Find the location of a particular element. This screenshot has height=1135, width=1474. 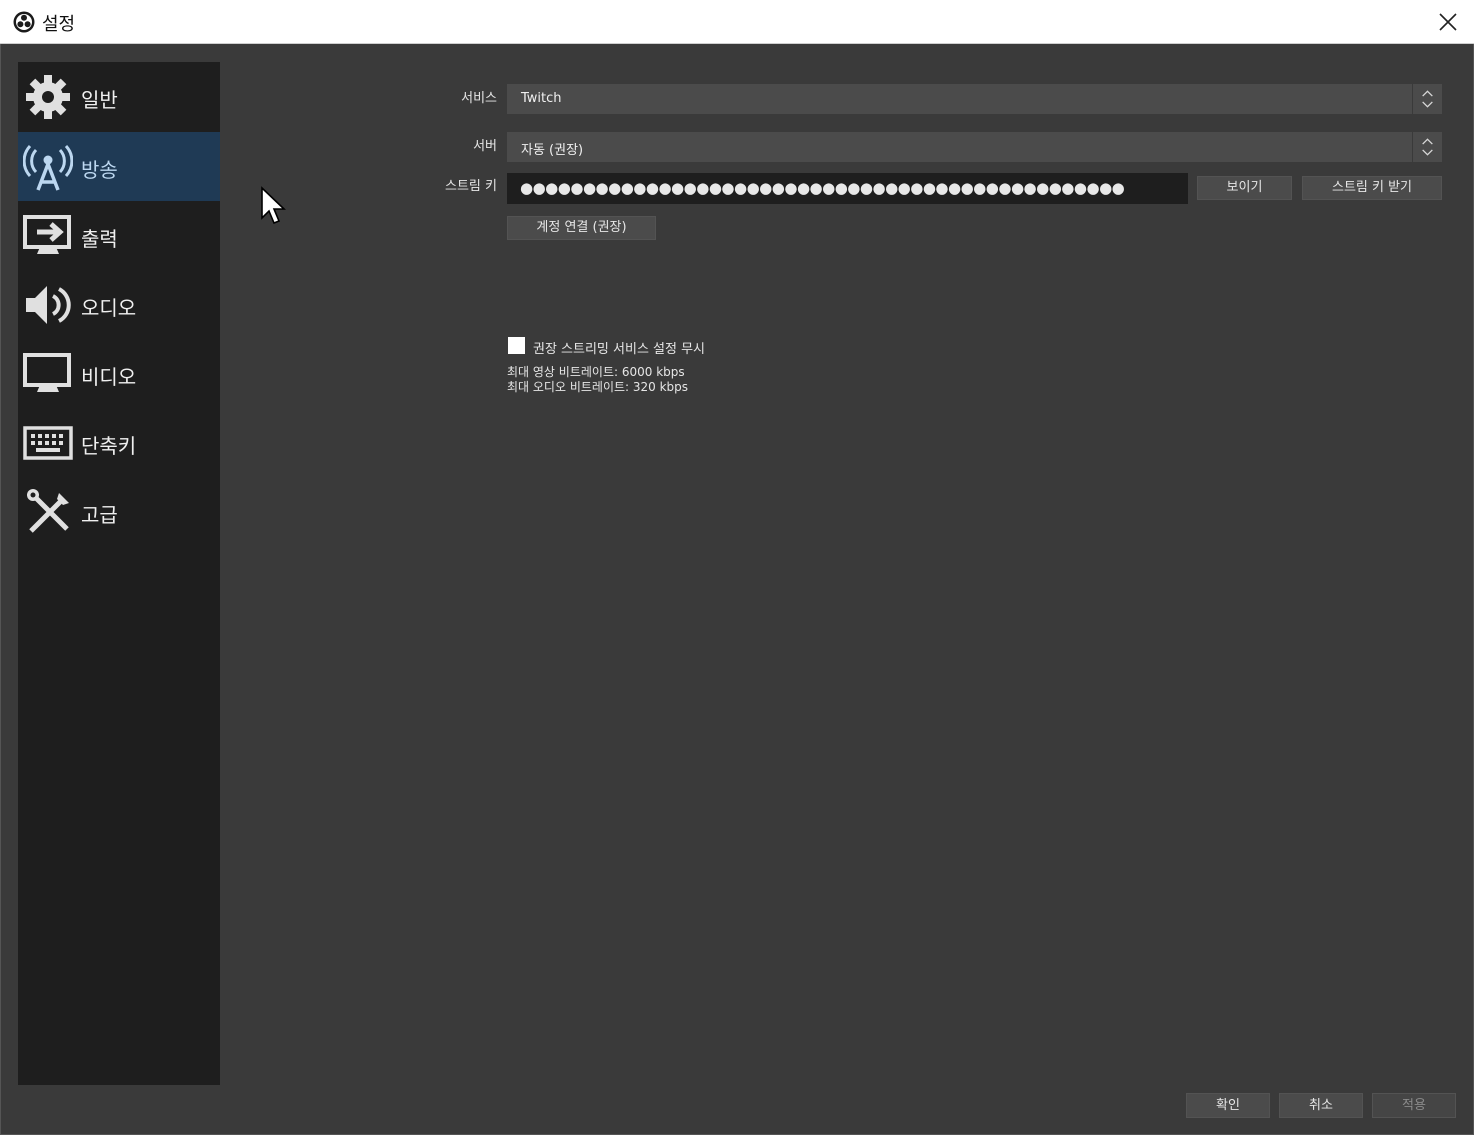

service-dropdown: Twitch is located at coordinates (974, 99).